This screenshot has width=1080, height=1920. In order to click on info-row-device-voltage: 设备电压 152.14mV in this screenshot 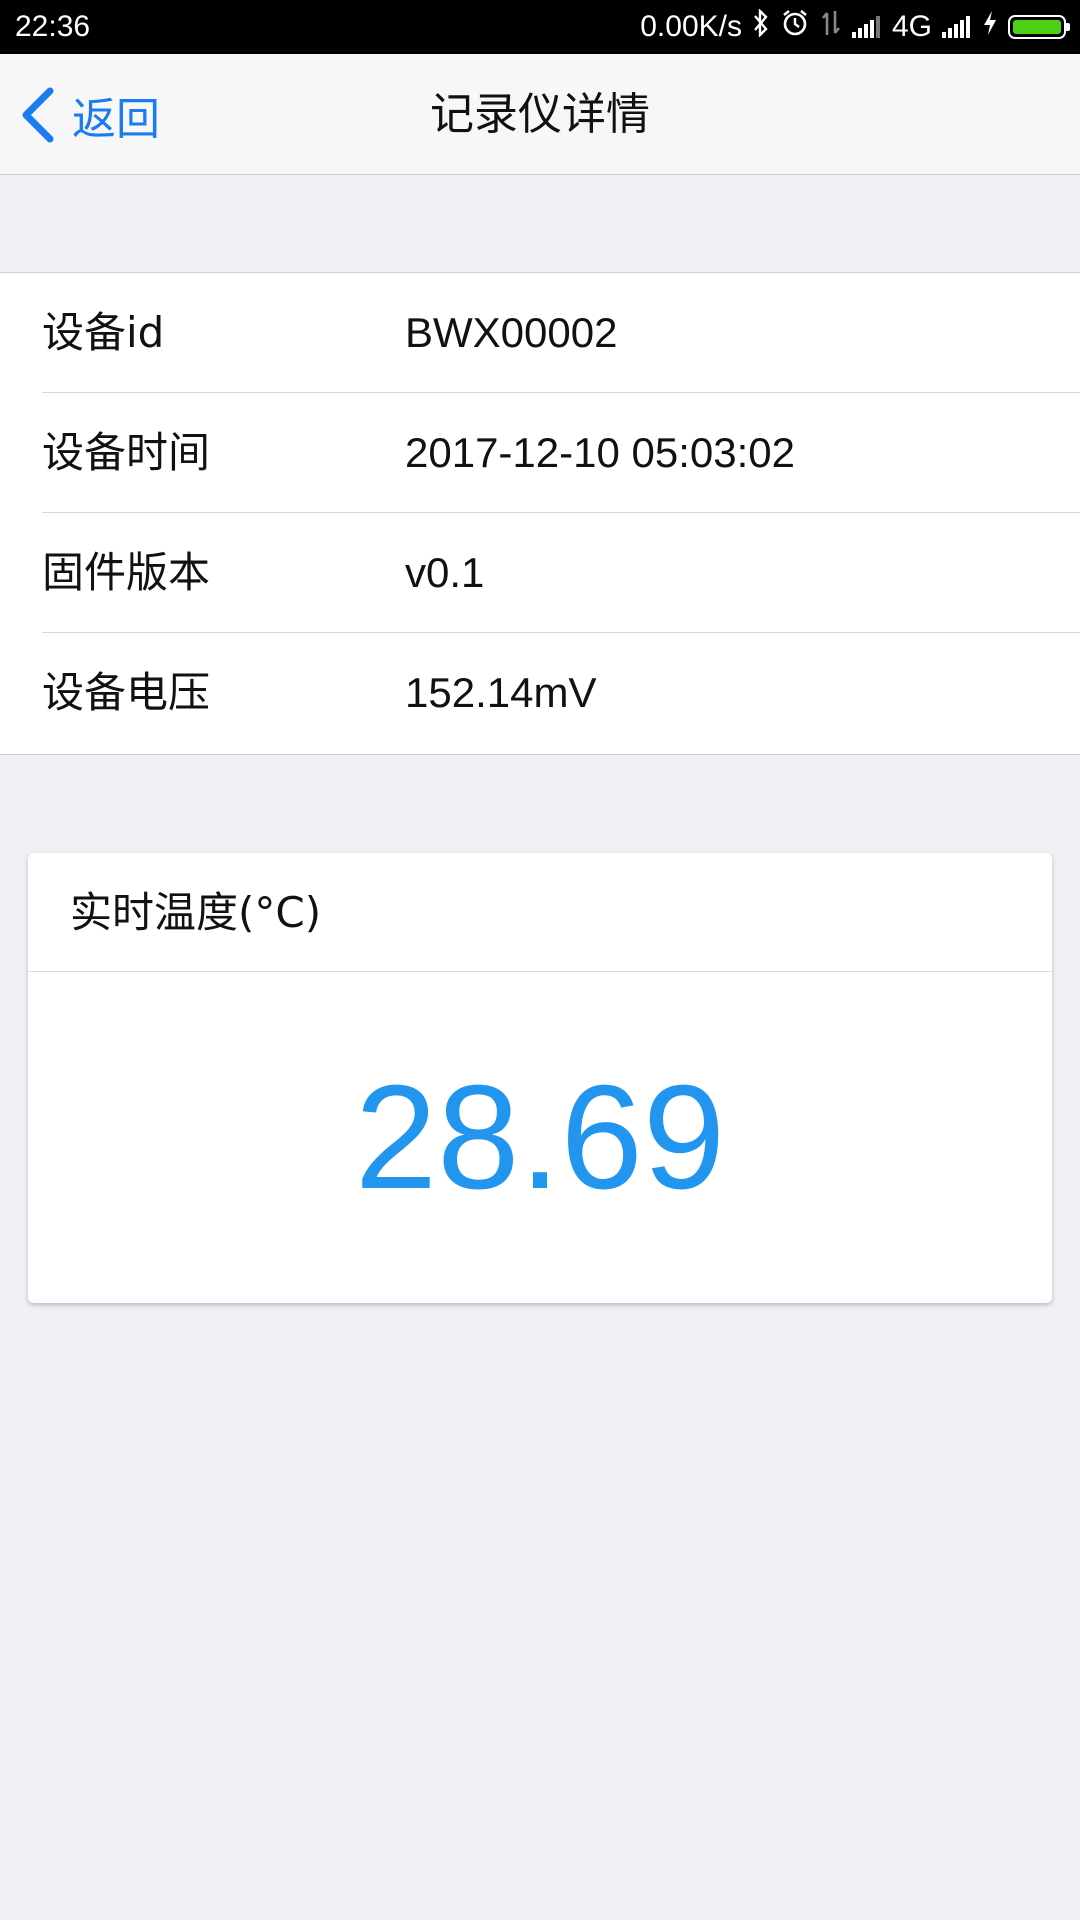, I will do `click(561, 693)`.